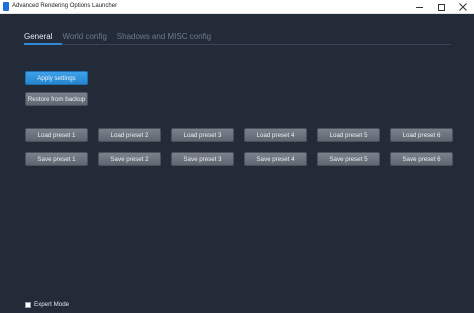 The image size is (474, 313). I want to click on maximize-button, so click(441, 7).